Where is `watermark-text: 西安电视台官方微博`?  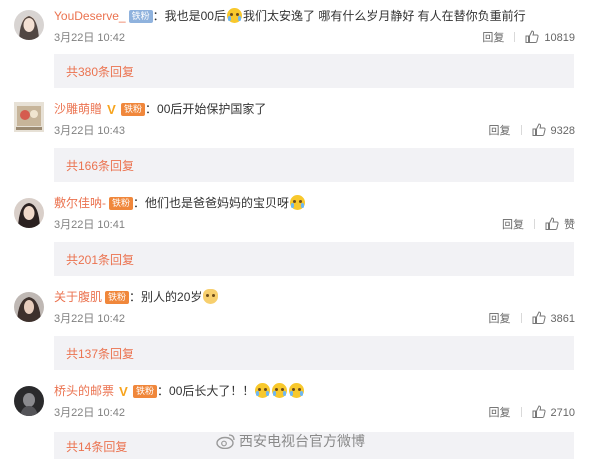
watermark-text: 西安电视台官方微博 is located at coordinates (302, 441).